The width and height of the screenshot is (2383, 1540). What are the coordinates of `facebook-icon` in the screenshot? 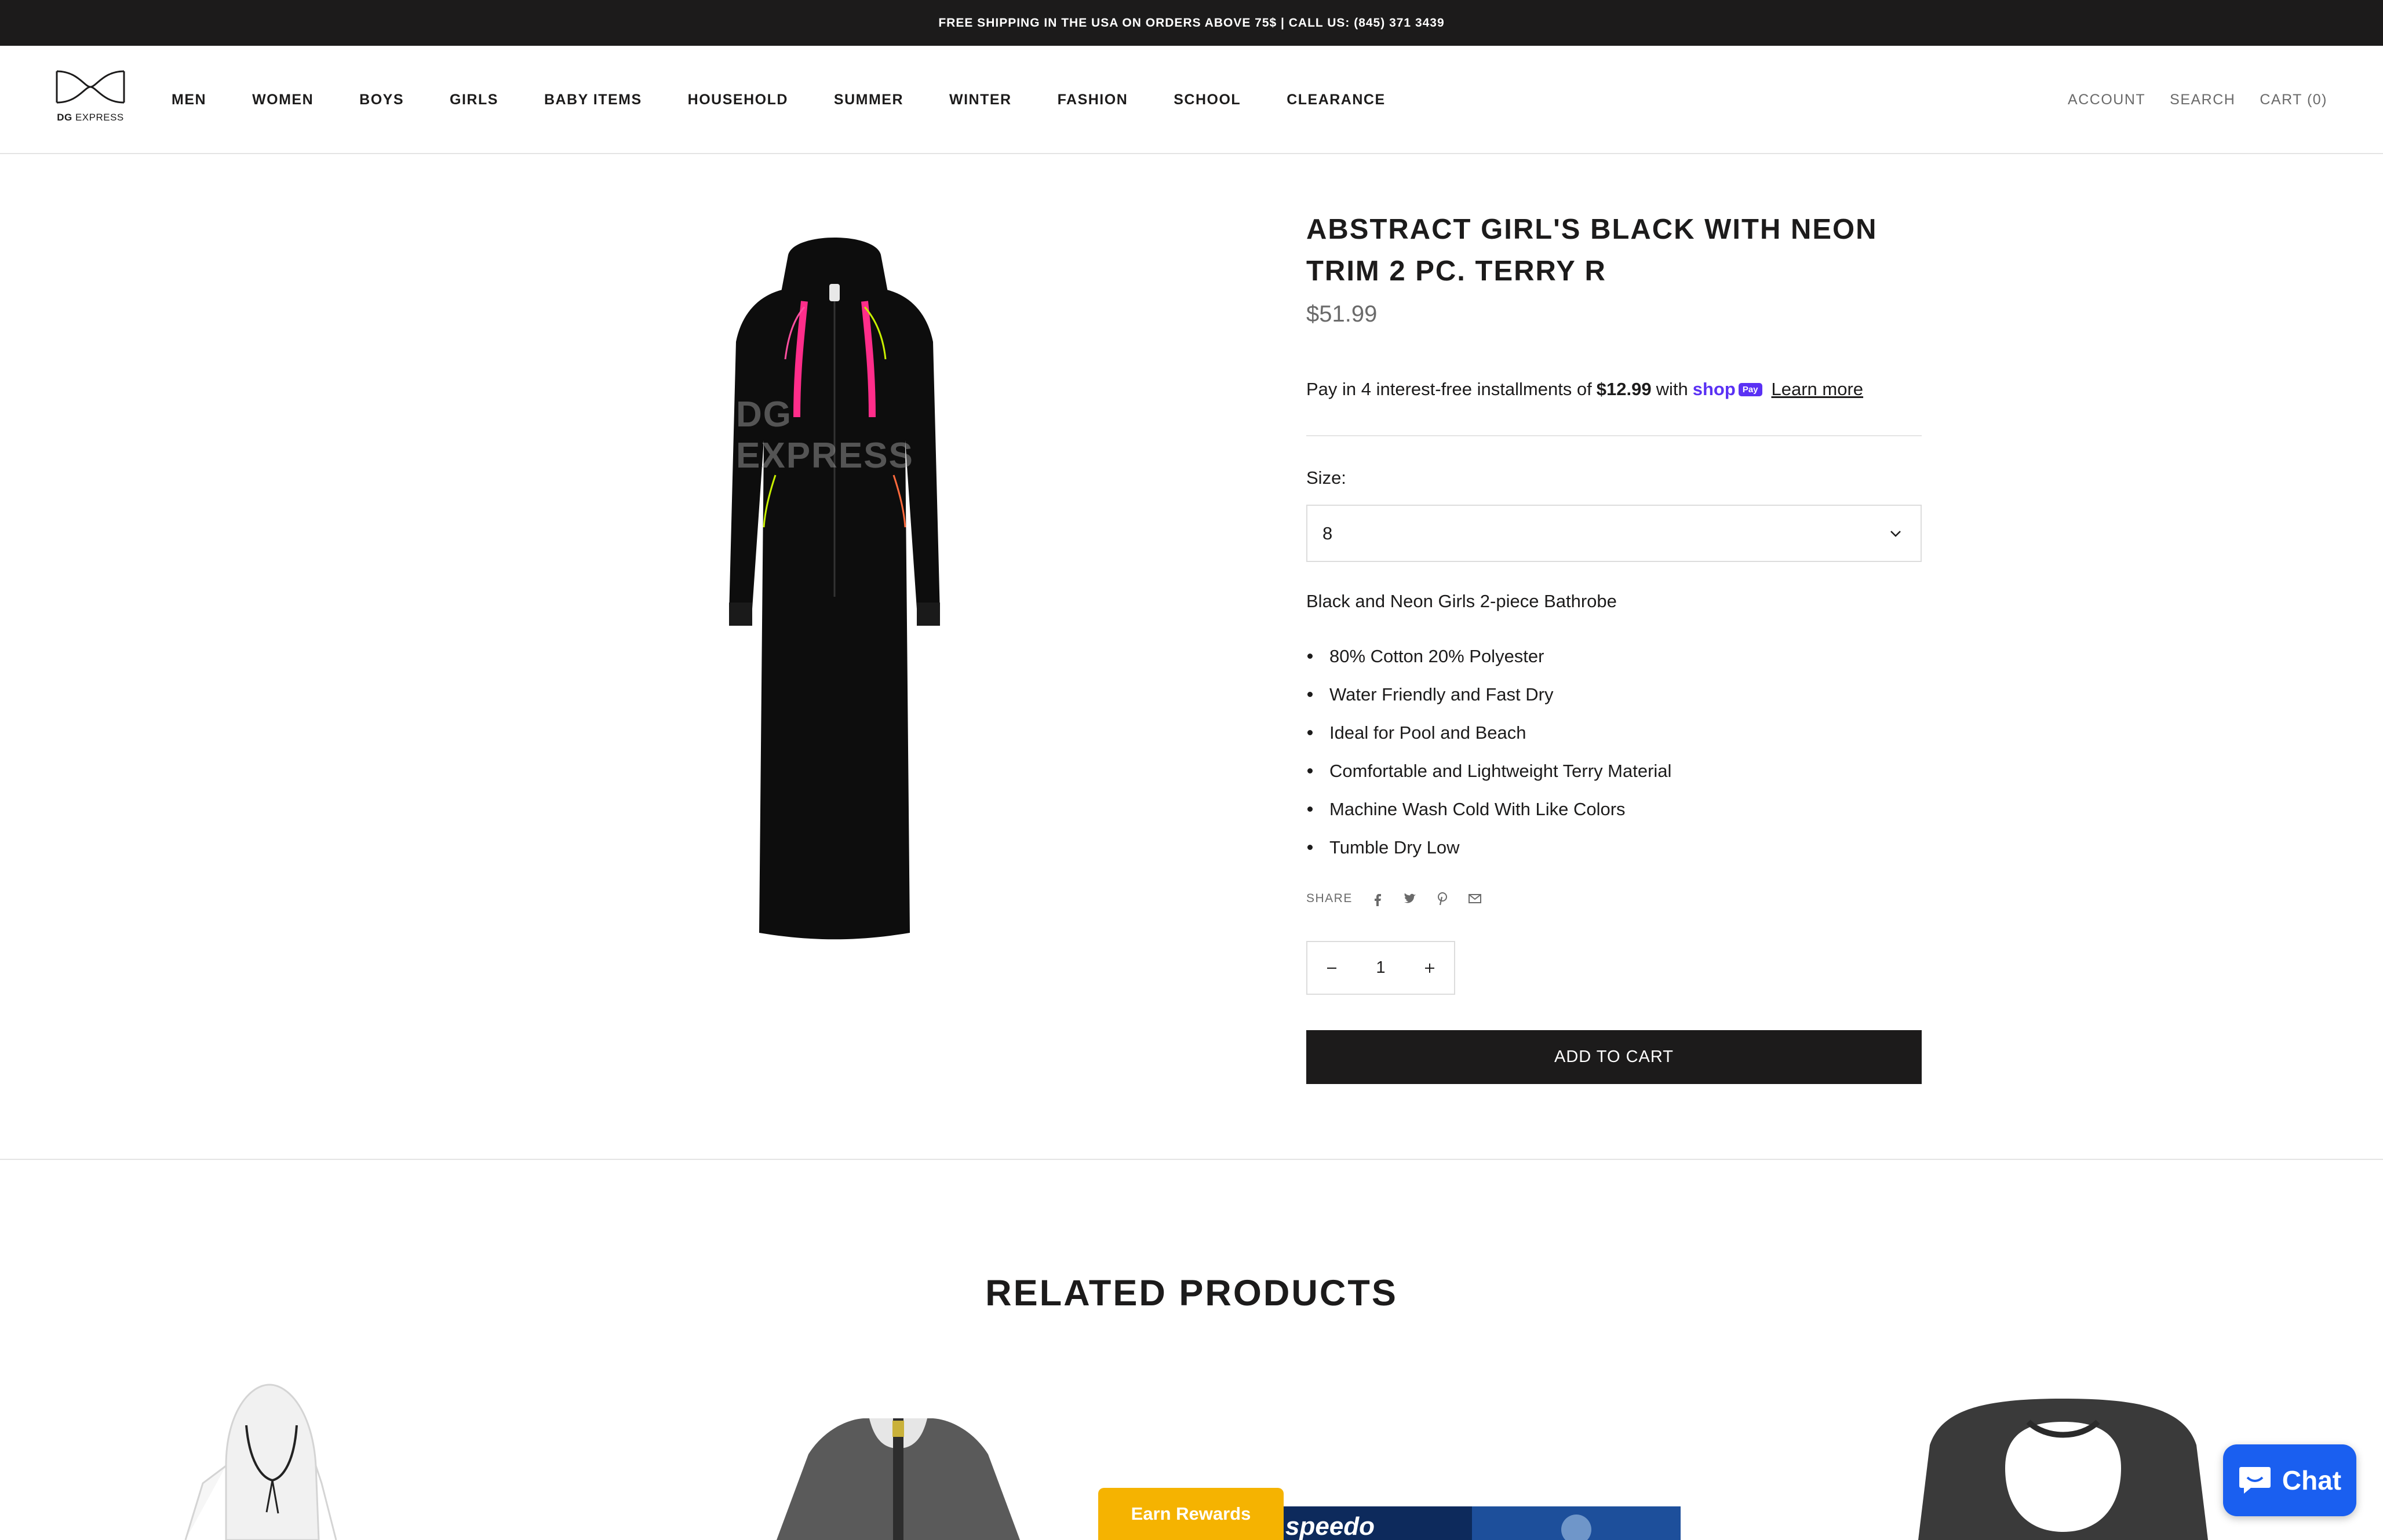 It's located at (1378, 899).